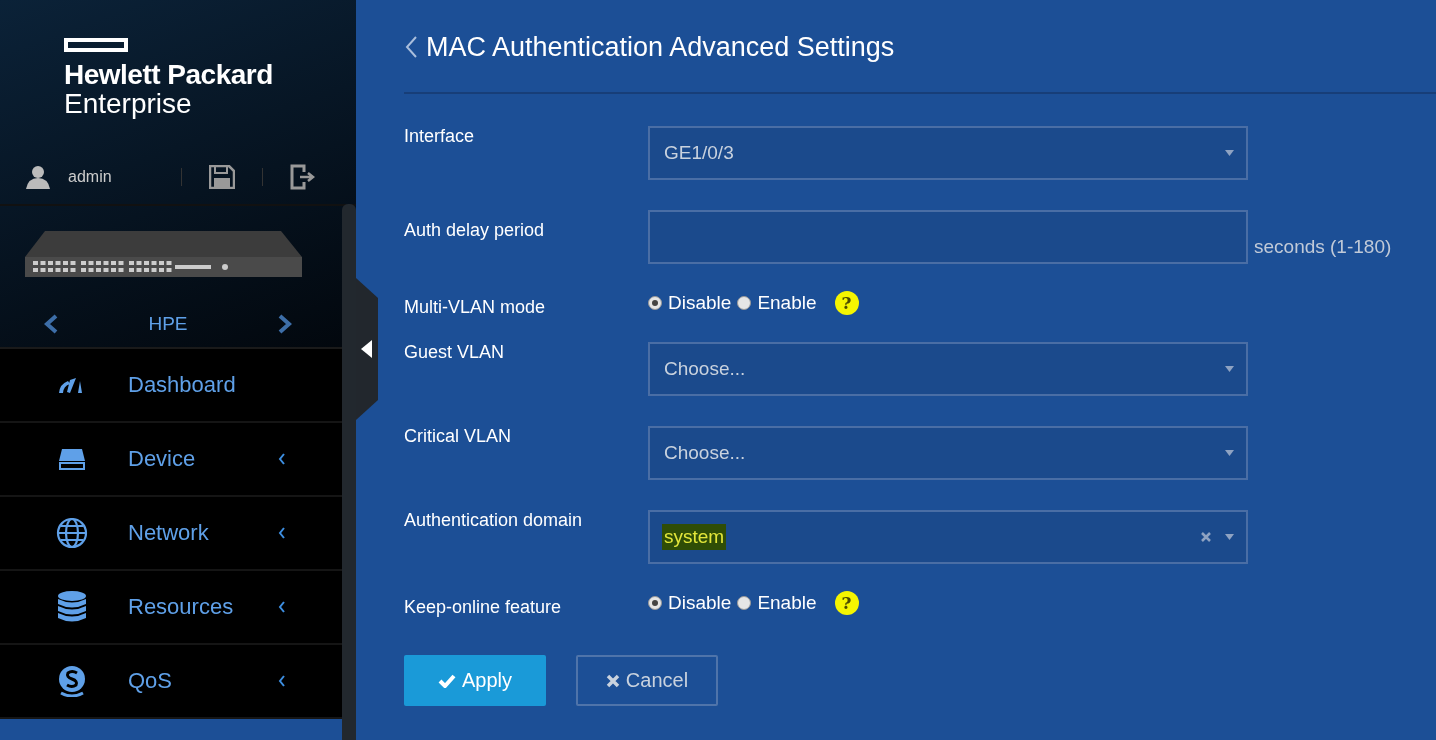  Describe the element at coordinates (303, 177) in the screenshot. I see `logout-icon` at that location.